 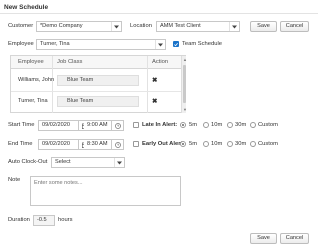 What do you see at coordinates (98, 62) in the screenshot?
I see `table-header: Employee Job Class Action` at bounding box center [98, 62].